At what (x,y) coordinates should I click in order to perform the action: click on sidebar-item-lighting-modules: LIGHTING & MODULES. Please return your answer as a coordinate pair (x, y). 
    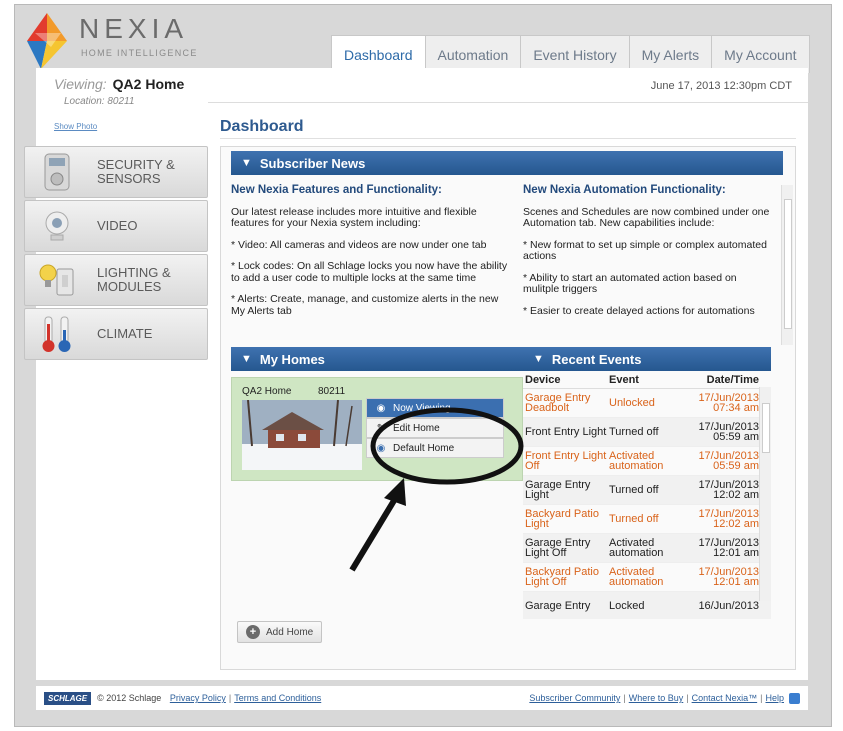
    Looking at the image, I should click on (116, 280).